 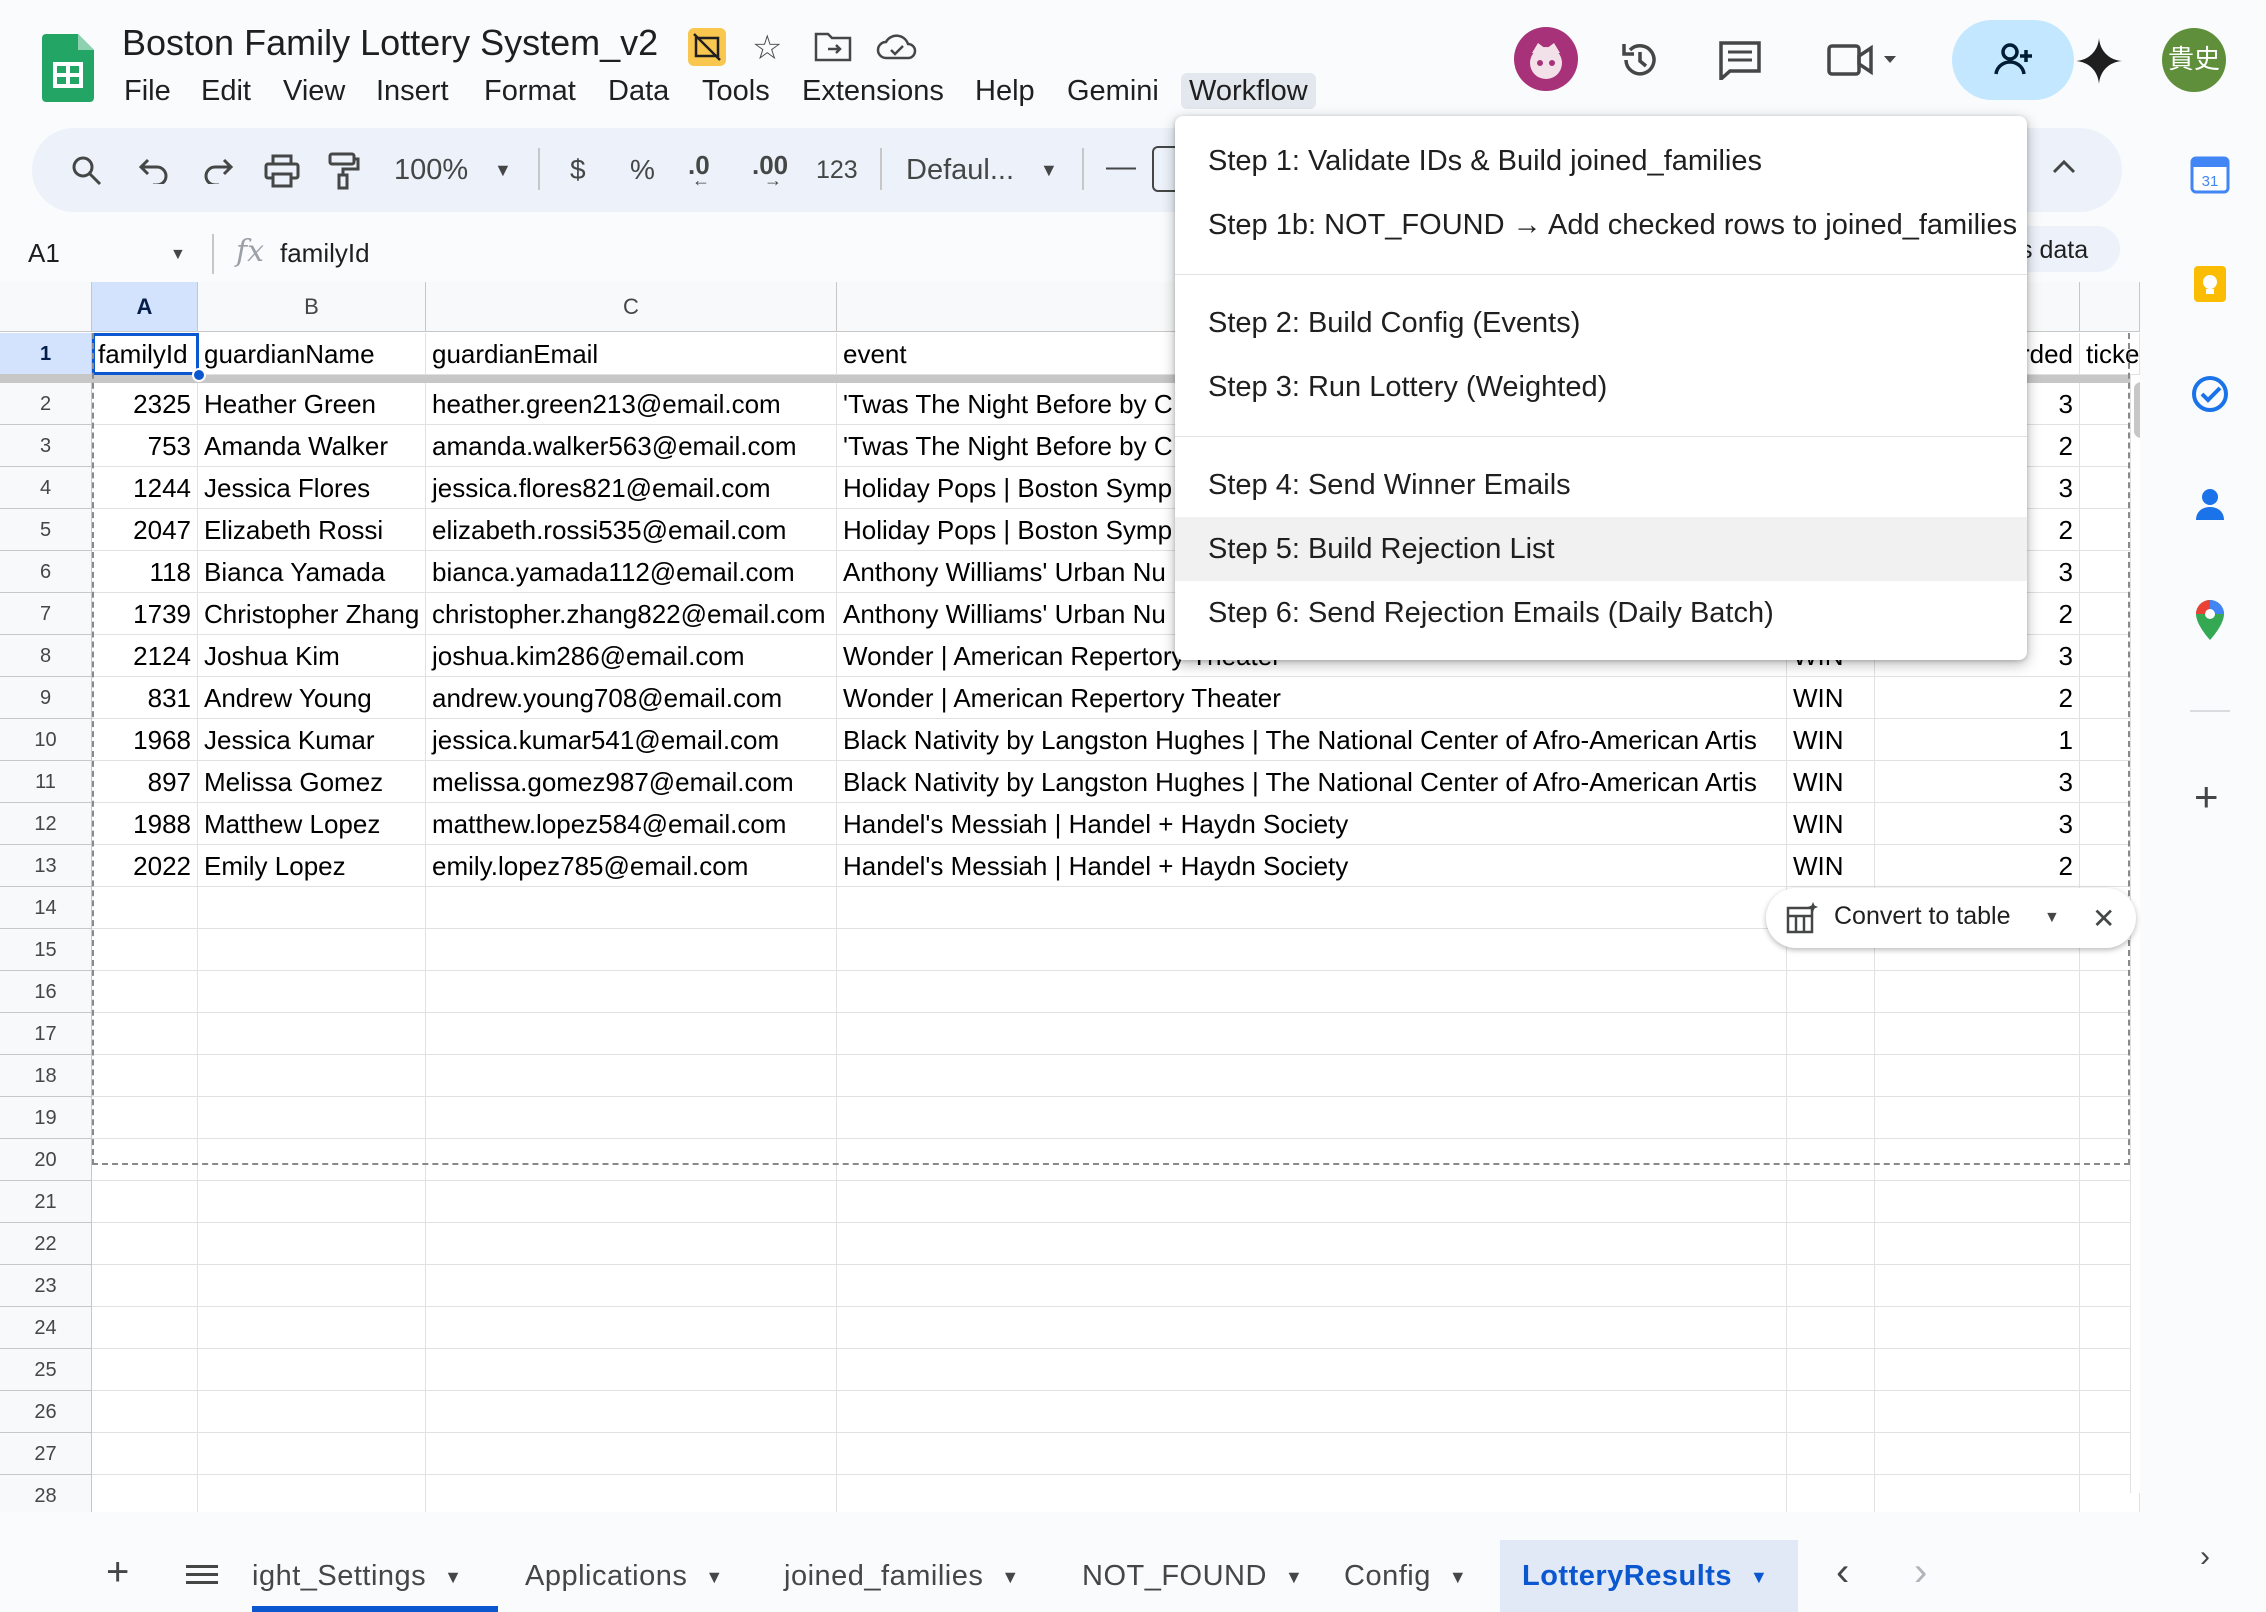 What do you see at coordinates (1920, 1572) in the screenshot?
I see `scroll-tabs-right-icon: ›` at bounding box center [1920, 1572].